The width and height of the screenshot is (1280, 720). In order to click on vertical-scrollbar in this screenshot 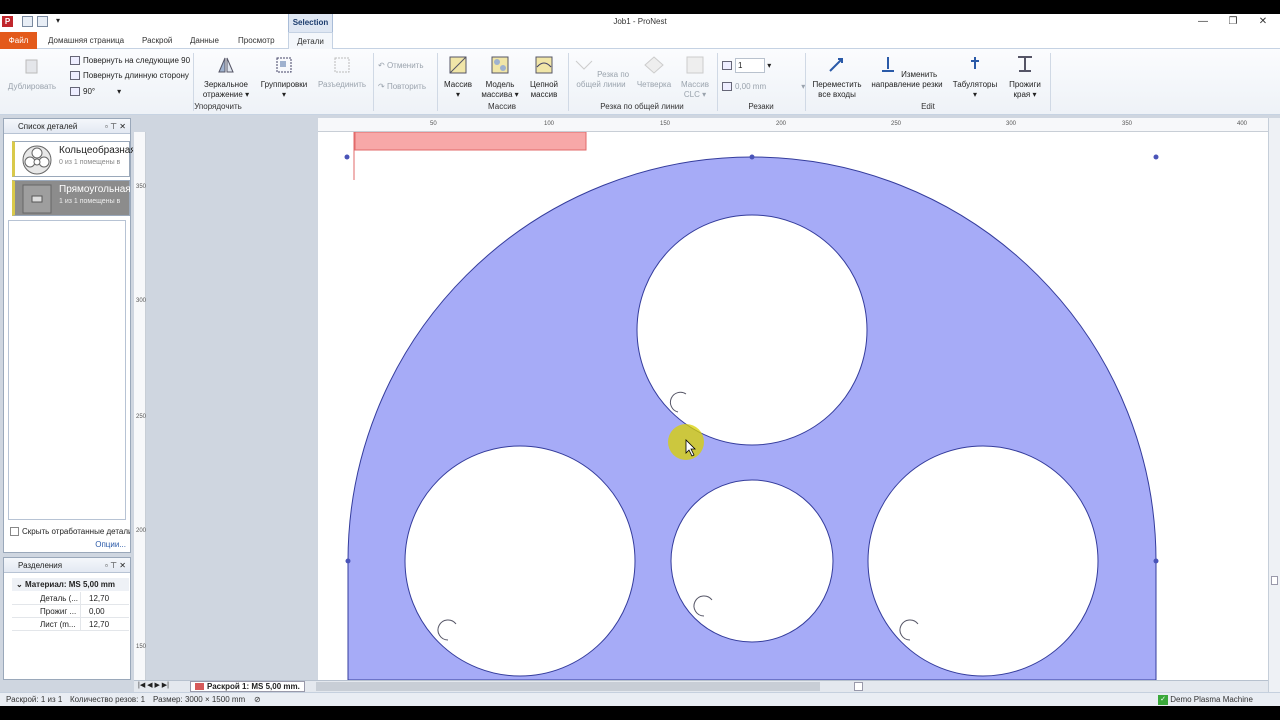, I will do `click(1274, 405)`.